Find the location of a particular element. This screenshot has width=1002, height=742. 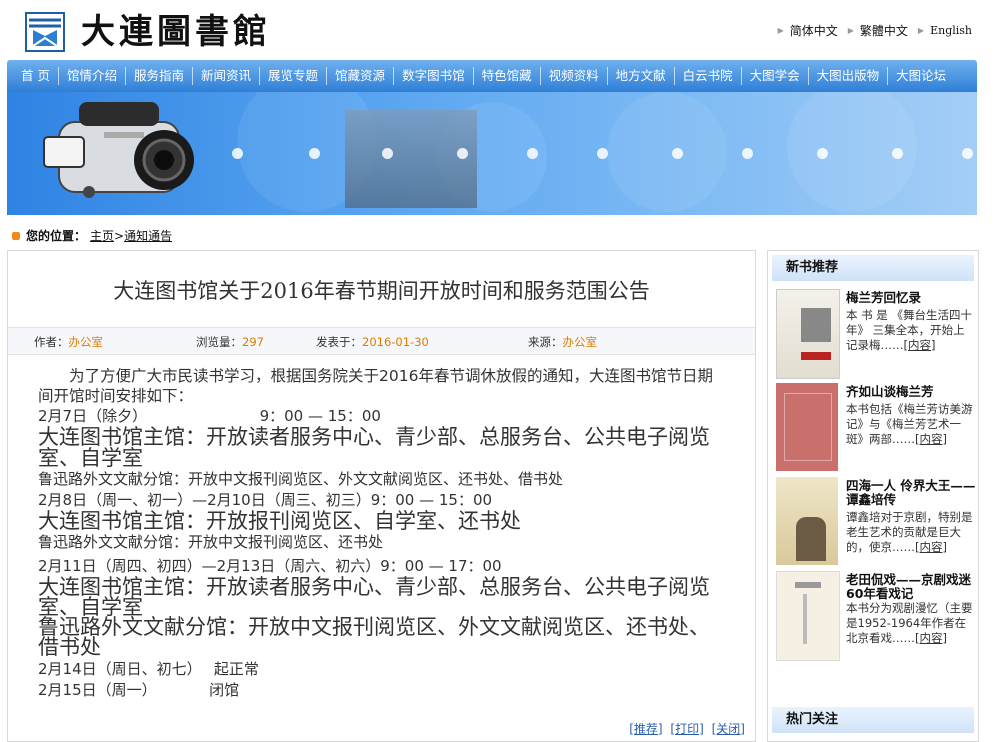

site-logo: 大連圖書館 is located at coordinates (148, 32).